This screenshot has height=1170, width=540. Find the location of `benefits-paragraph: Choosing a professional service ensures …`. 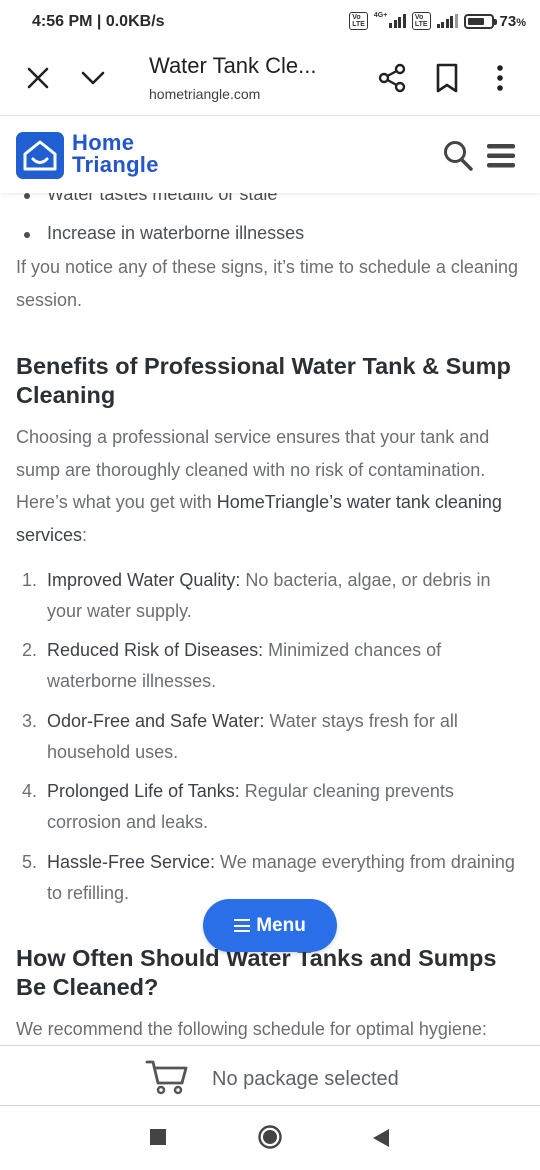

benefits-paragraph: Choosing a professional service ensures … is located at coordinates (259, 486).